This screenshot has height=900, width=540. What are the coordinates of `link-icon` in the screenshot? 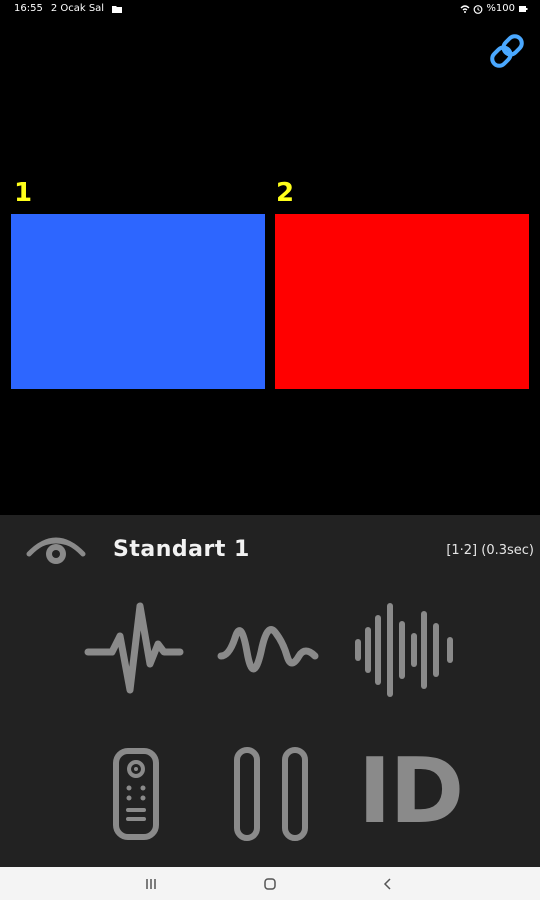 It's located at (507, 51).